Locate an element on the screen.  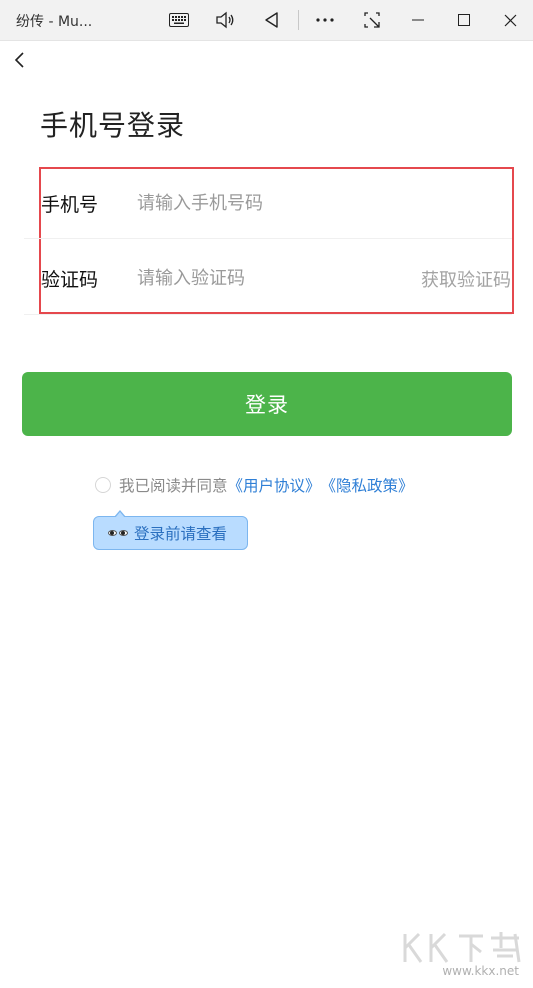
privacy-policy-link: 《隐私政策》 is located at coordinates (367, 485).